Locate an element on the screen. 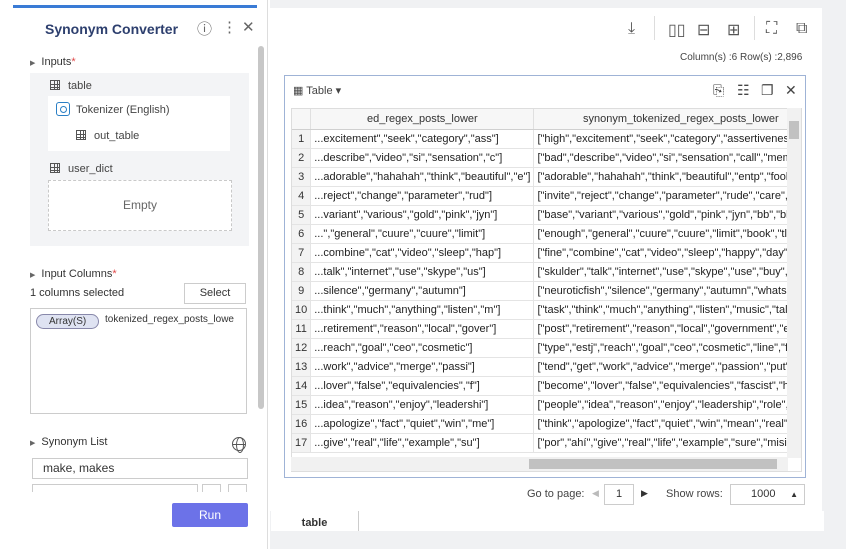 This screenshot has height=549, width=846. rows-value: 1000 is located at coordinates (763, 494).